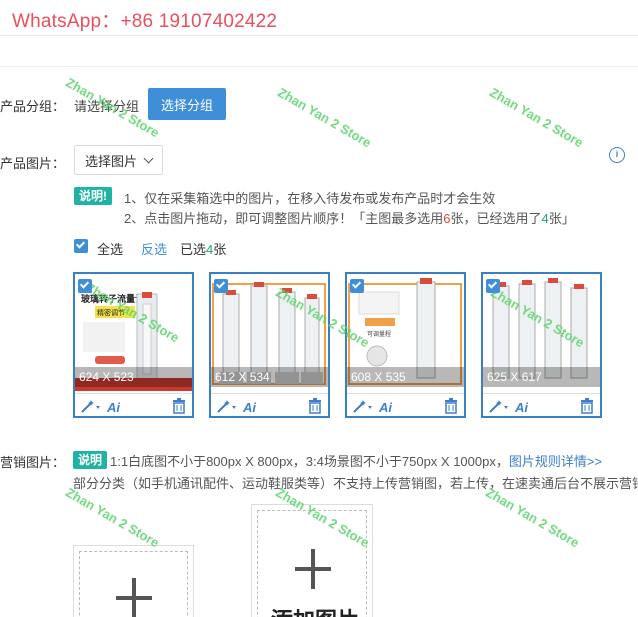 The width and height of the screenshot is (638, 617). I want to click on select-category-button: 选择分组, so click(187, 104).